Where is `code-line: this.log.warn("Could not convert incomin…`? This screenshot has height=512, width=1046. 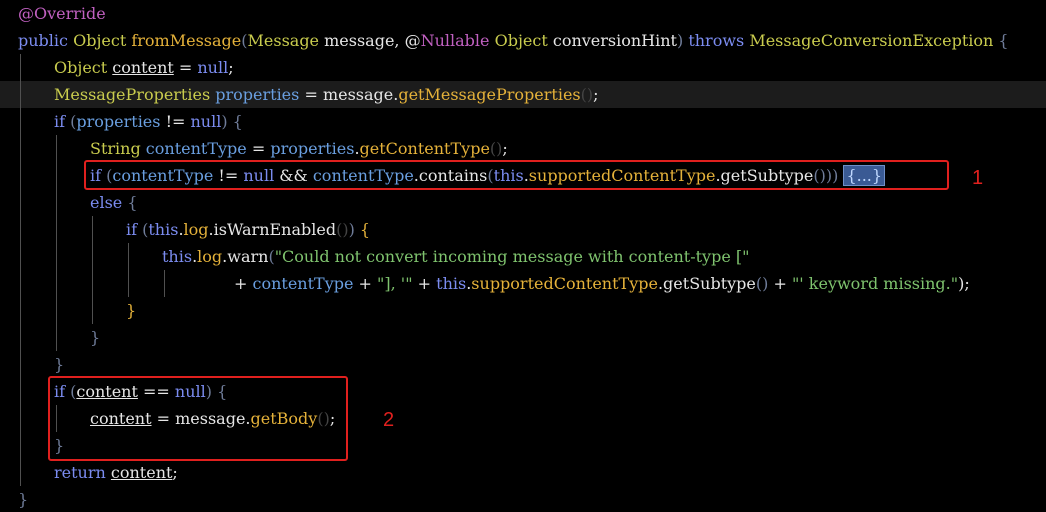
code-line: this.log.warn("Could not convert incomin… is located at coordinates (455, 256).